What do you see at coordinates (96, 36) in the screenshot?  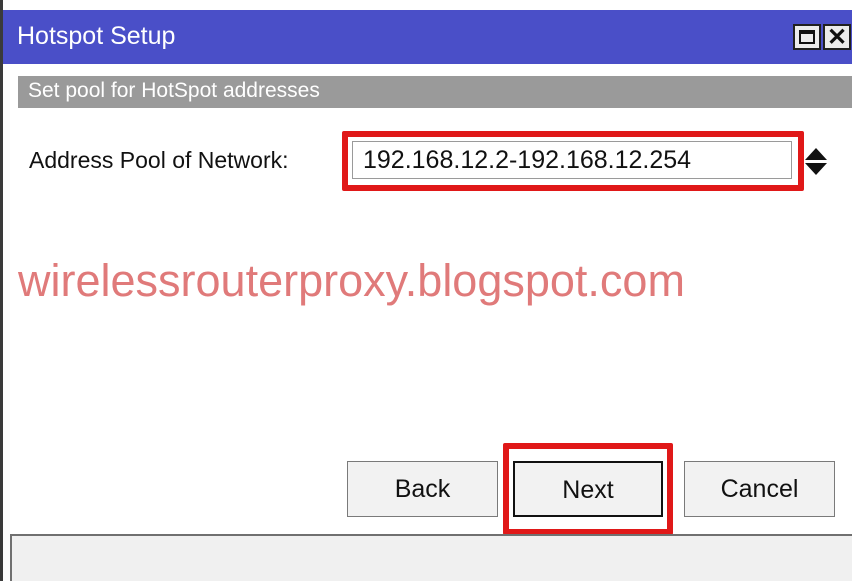 I see `window-title: Hotspot Setup` at bounding box center [96, 36].